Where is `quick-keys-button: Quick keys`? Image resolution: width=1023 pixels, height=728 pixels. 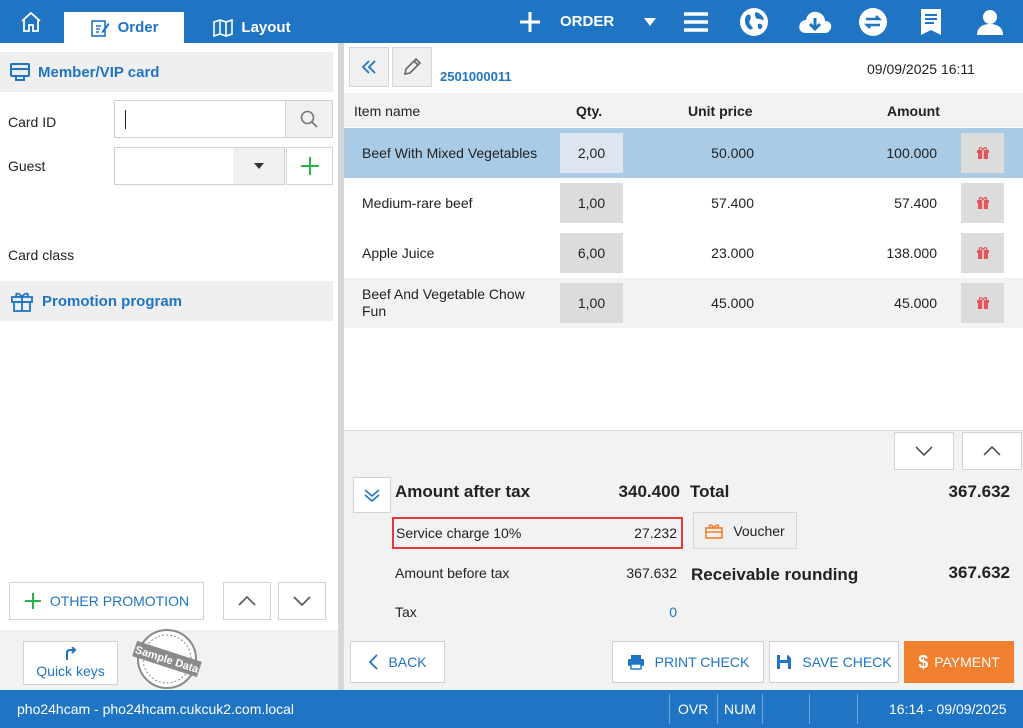
quick-keys-button: Quick keys is located at coordinates (70, 663).